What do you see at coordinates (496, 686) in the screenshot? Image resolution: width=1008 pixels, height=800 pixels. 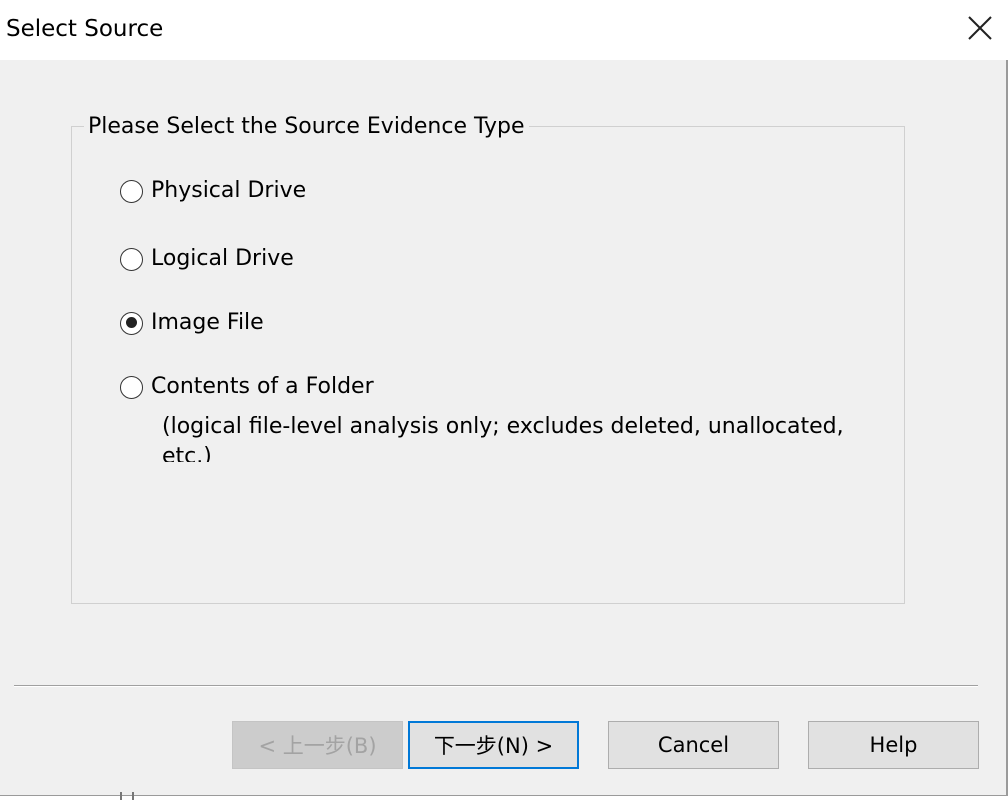 I see `button-separator` at bounding box center [496, 686].